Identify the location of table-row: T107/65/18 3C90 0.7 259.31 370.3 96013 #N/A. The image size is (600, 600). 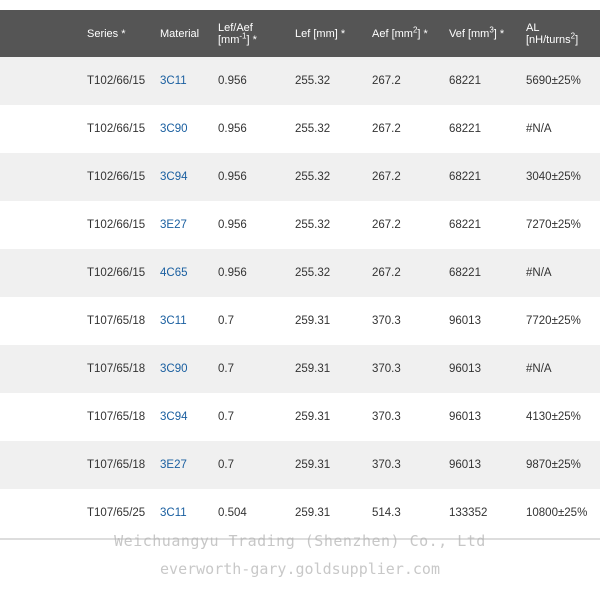
(300, 369).